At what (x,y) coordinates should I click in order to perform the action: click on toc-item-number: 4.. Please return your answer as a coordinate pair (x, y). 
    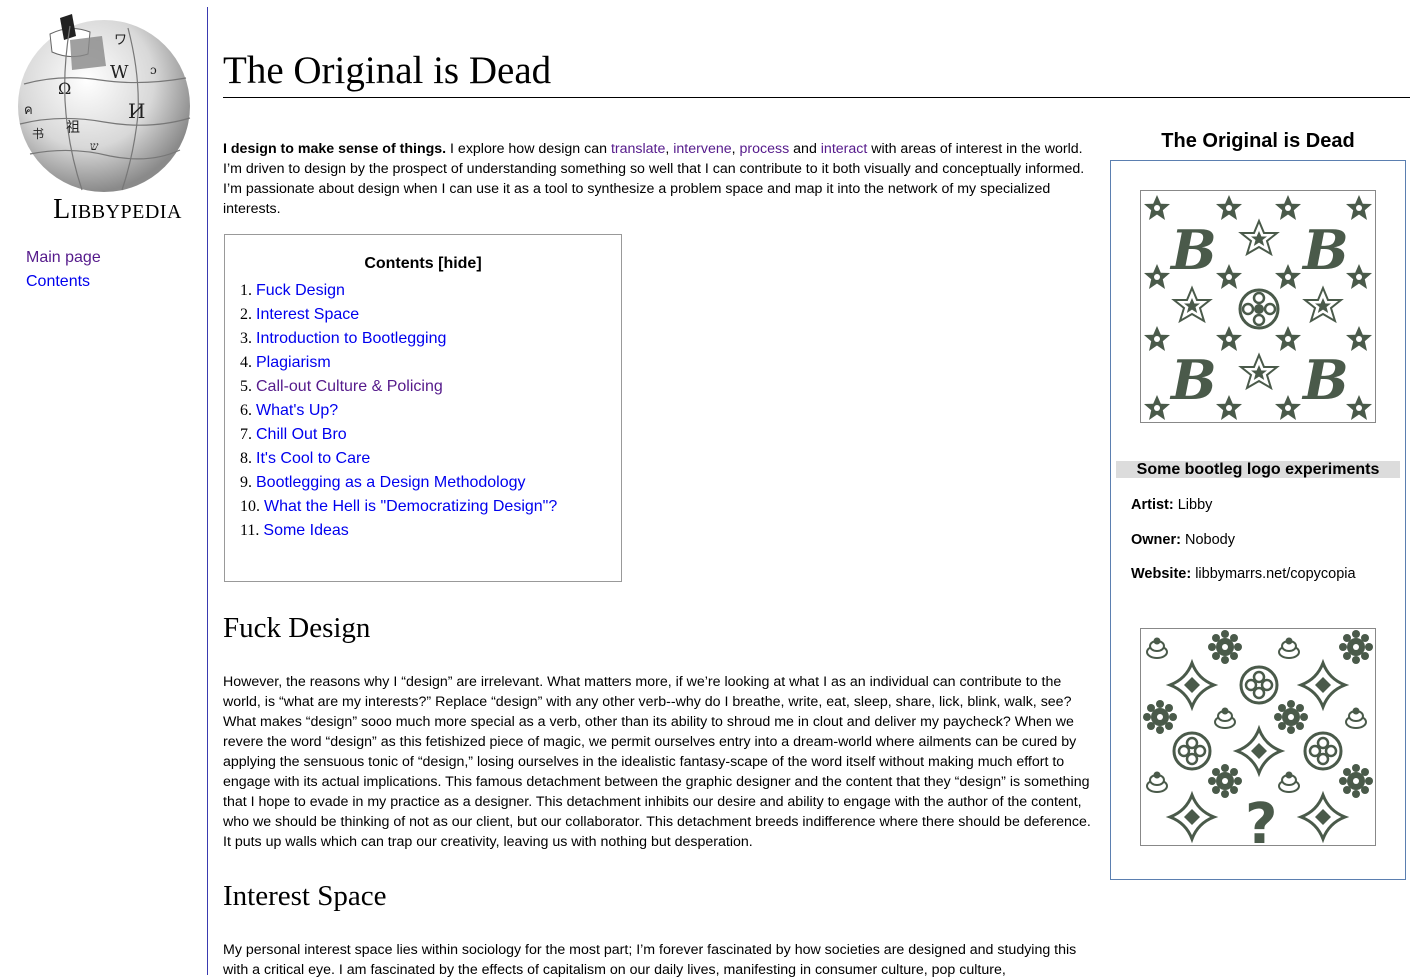
    Looking at the image, I should click on (246, 362).